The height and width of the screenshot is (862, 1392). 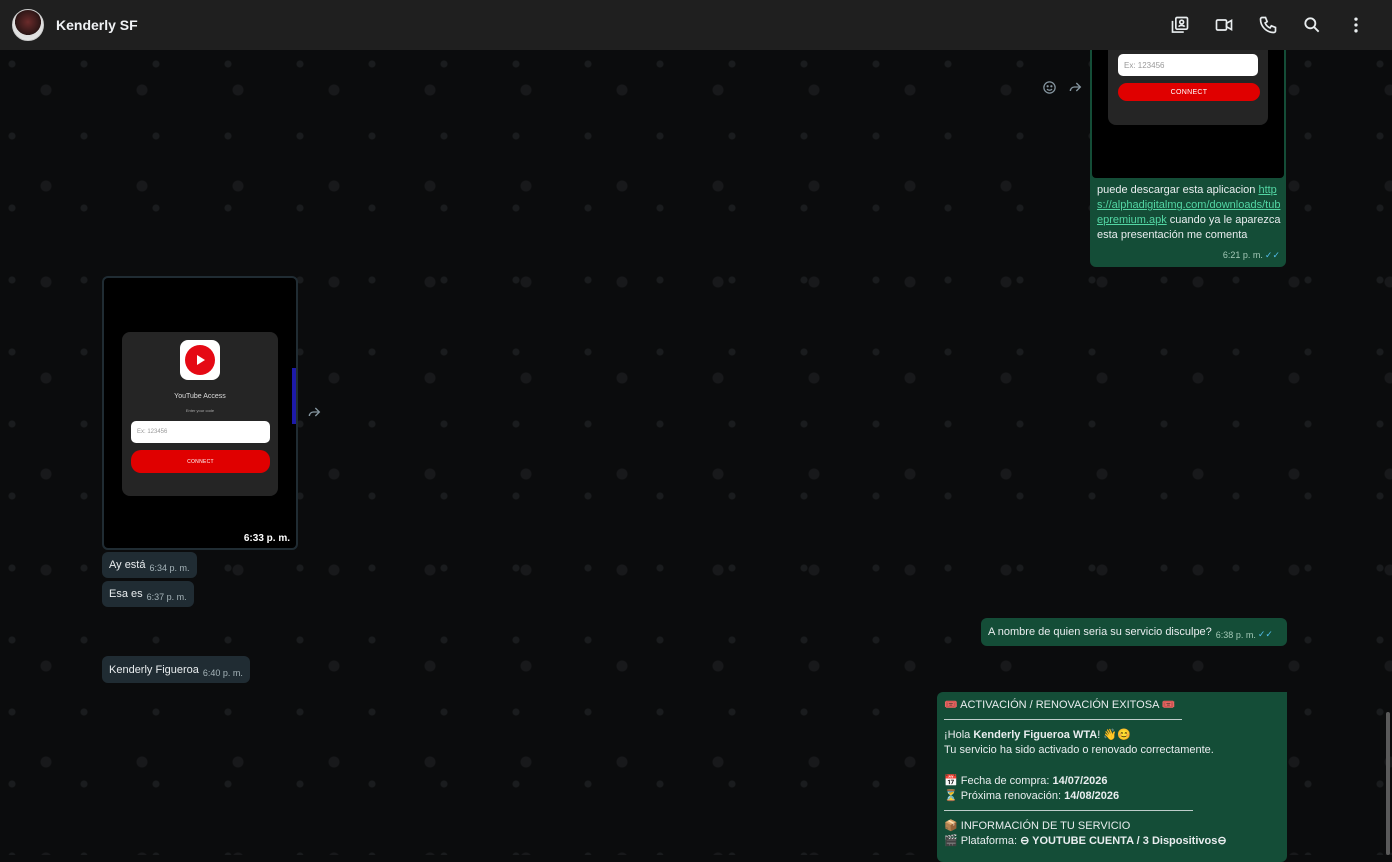 I want to click on message-time: 6:40 p. m., so click(x=222, y=673).